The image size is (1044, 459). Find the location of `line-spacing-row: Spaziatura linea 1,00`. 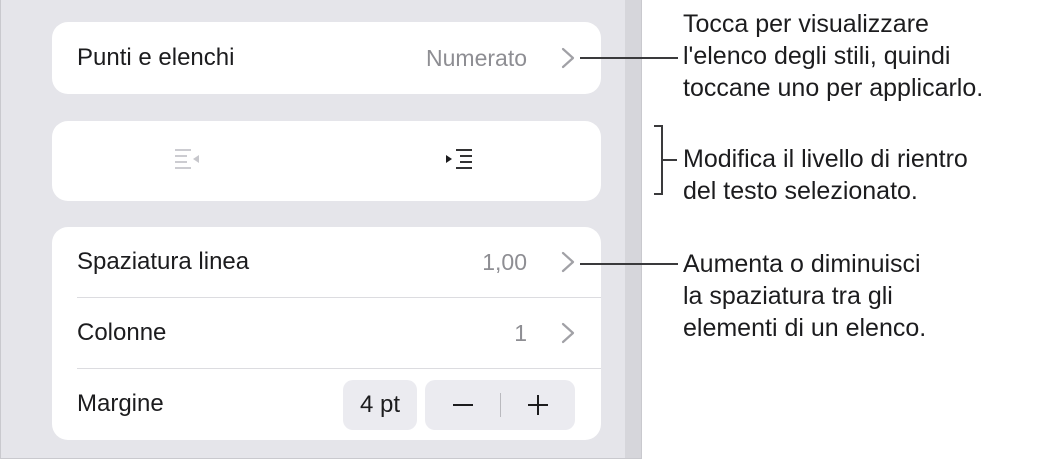

line-spacing-row: Spaziatura linea 1,00 is located at coordinates (326, 262).